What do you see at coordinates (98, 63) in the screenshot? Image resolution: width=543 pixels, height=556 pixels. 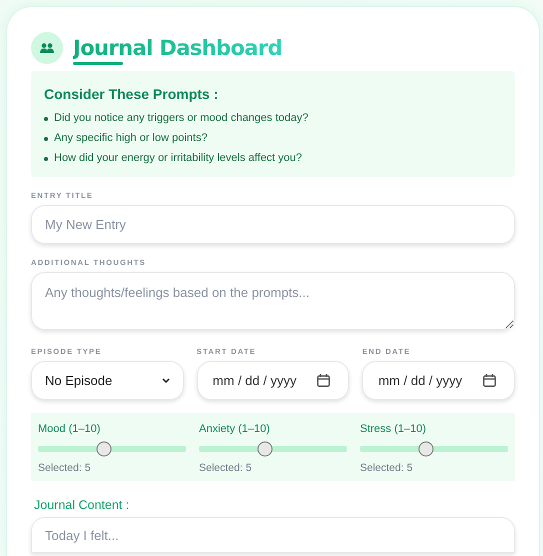 I see `title-underline` at bounding box center [98, 63].